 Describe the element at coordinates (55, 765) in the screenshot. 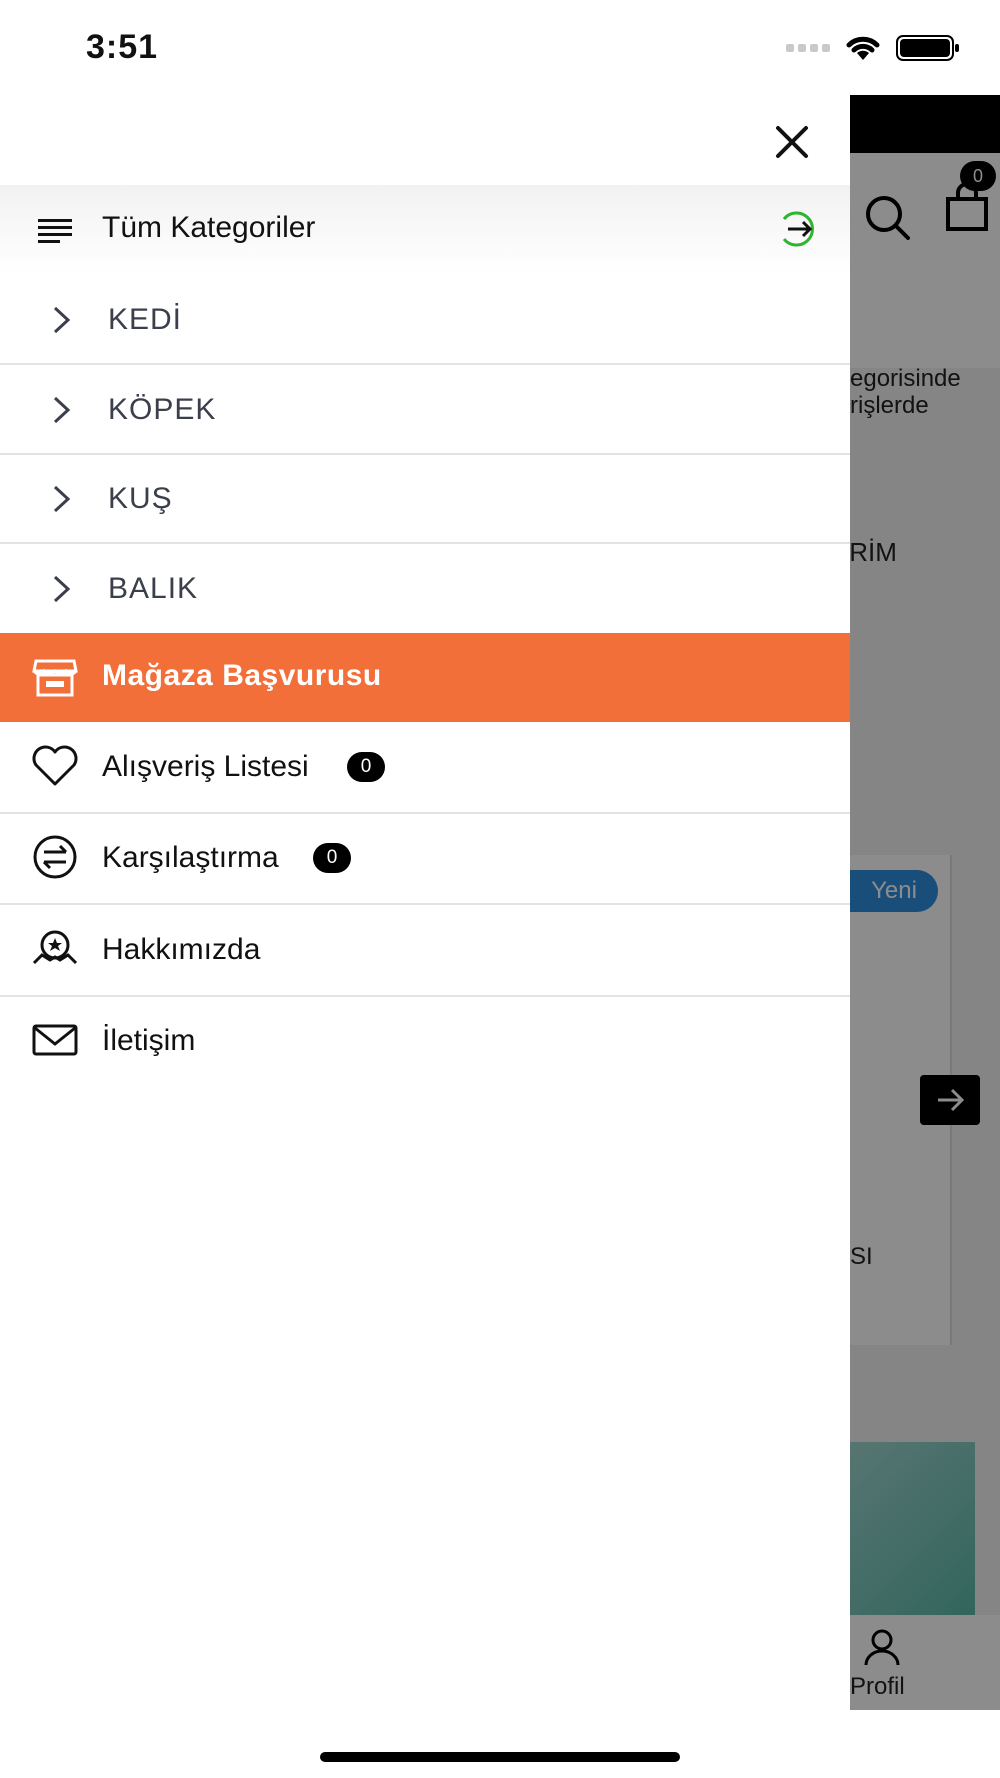

I see `heart-icon` at that location.